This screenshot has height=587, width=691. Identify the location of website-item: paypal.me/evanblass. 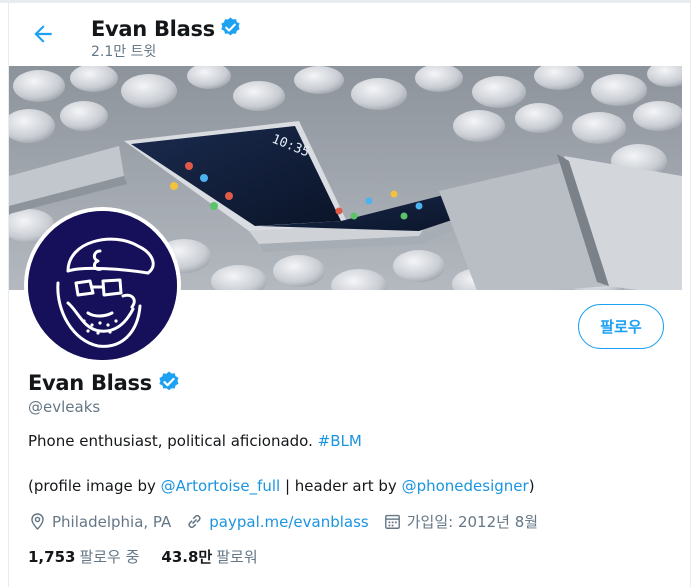
(277, 521).